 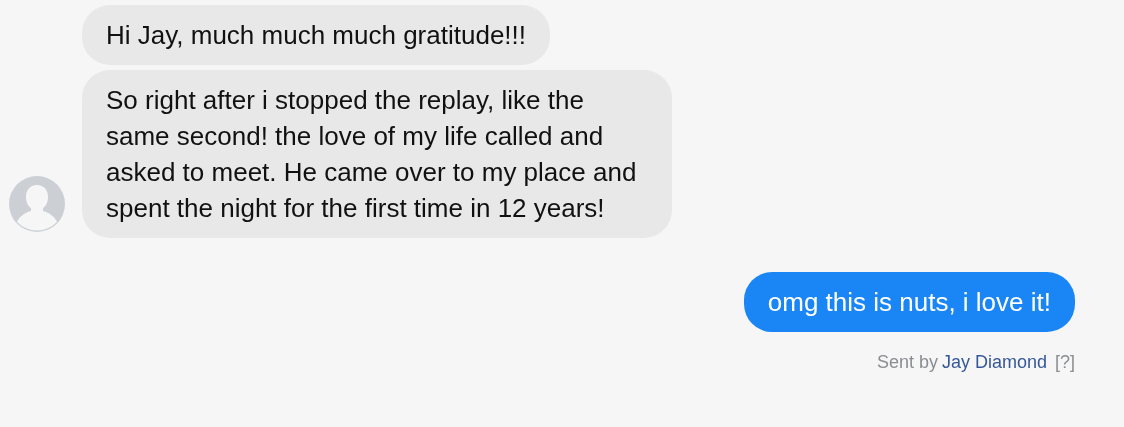 What do you see at coordinates (316, 35) in the screenshot?
I see `message-bubble: Hi Jay, much much much gratitude!!!` at bounding box center [316, 35].